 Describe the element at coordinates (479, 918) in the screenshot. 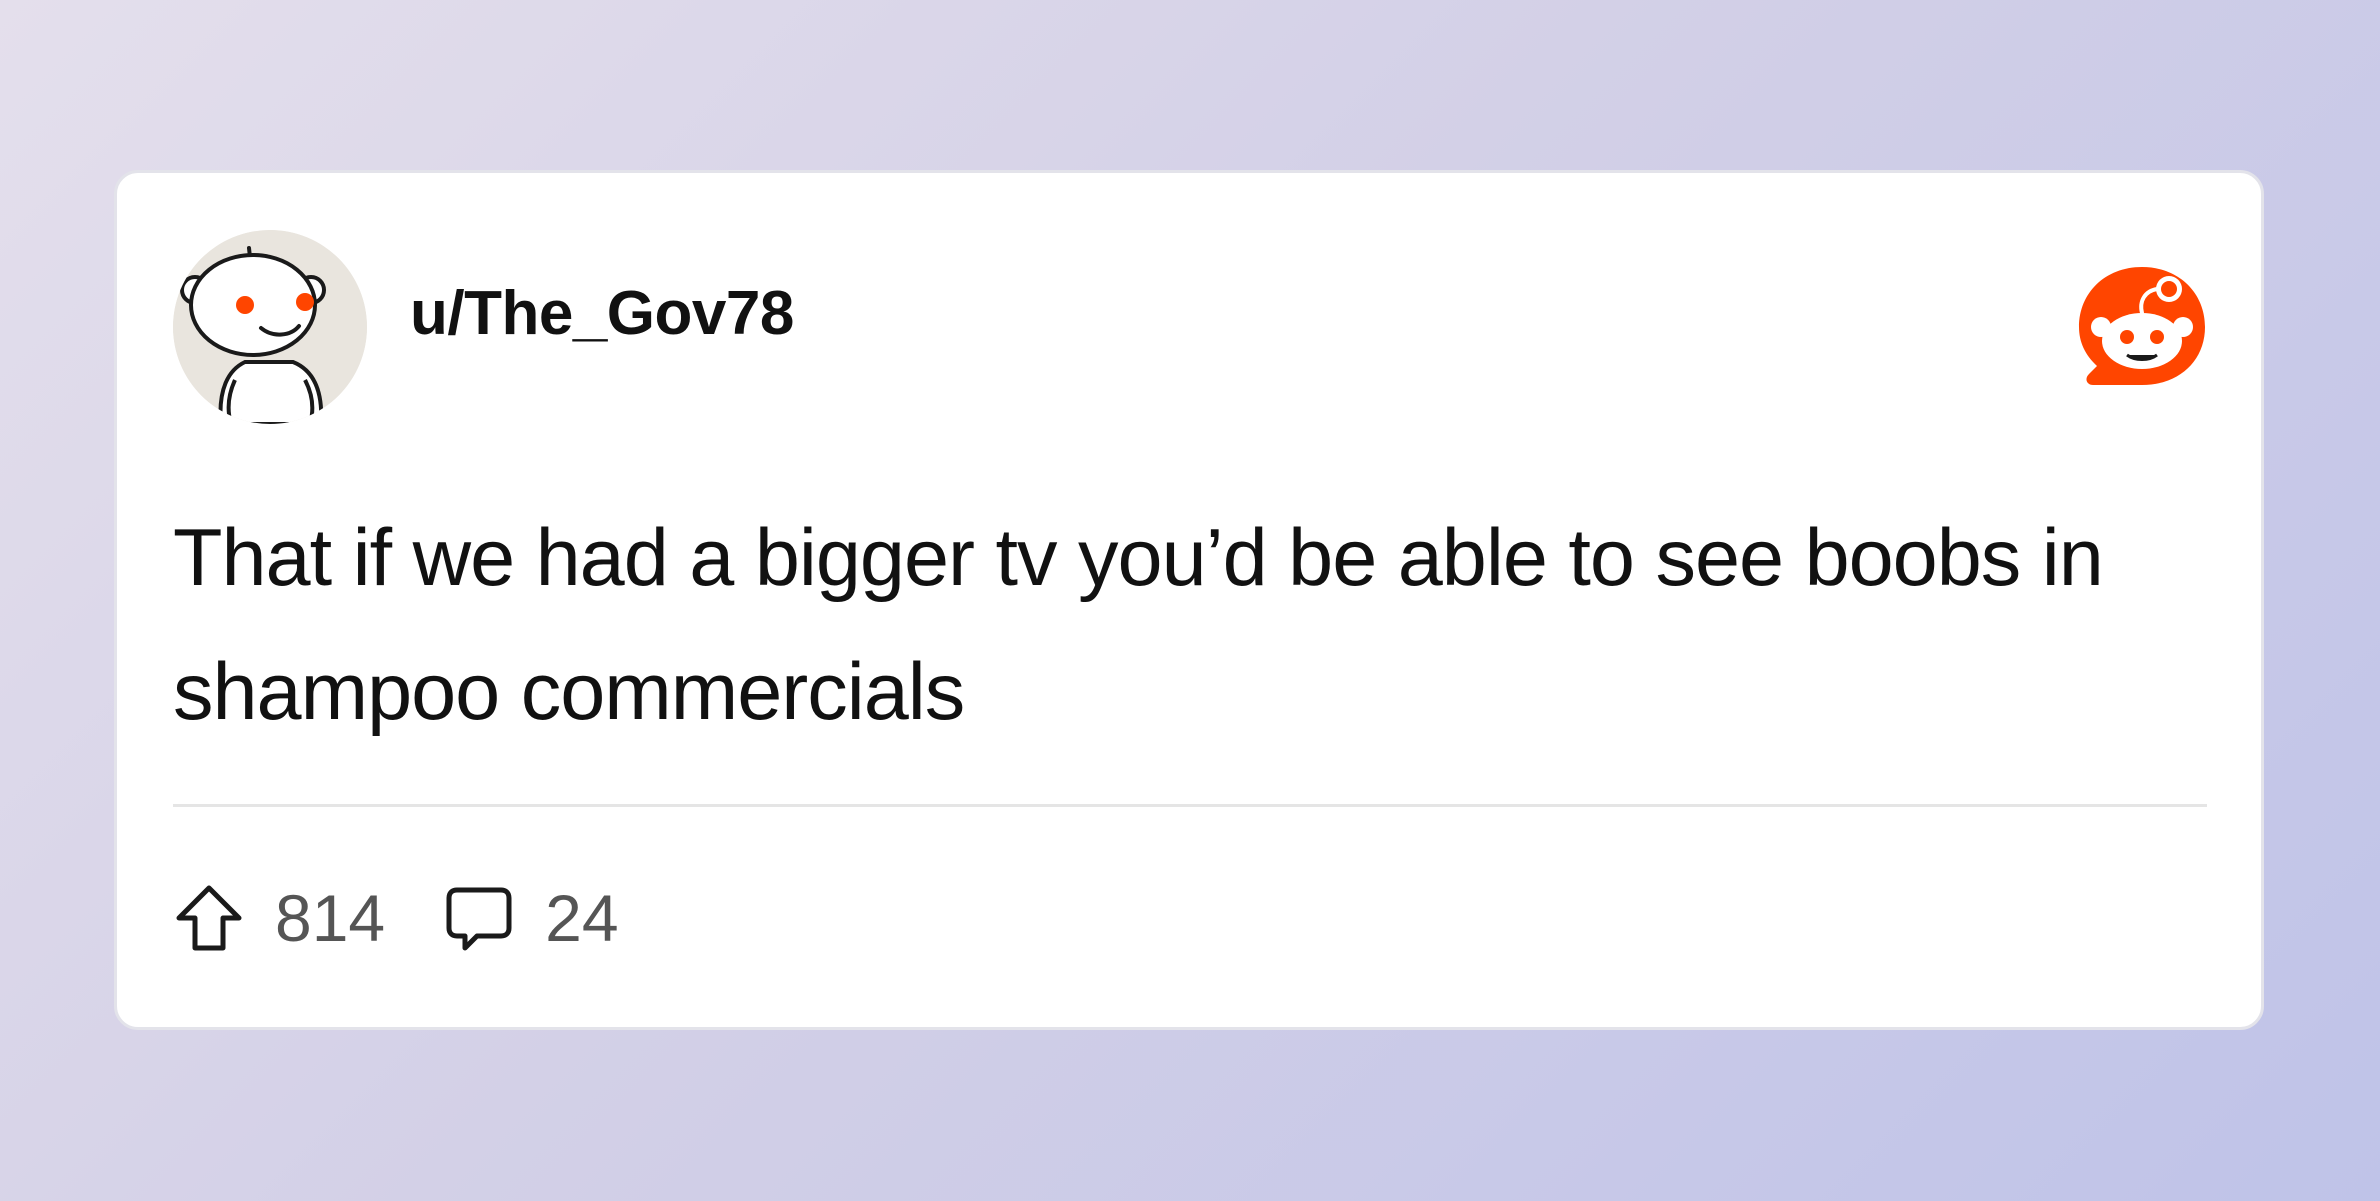

I see `comment-icon` at that location.